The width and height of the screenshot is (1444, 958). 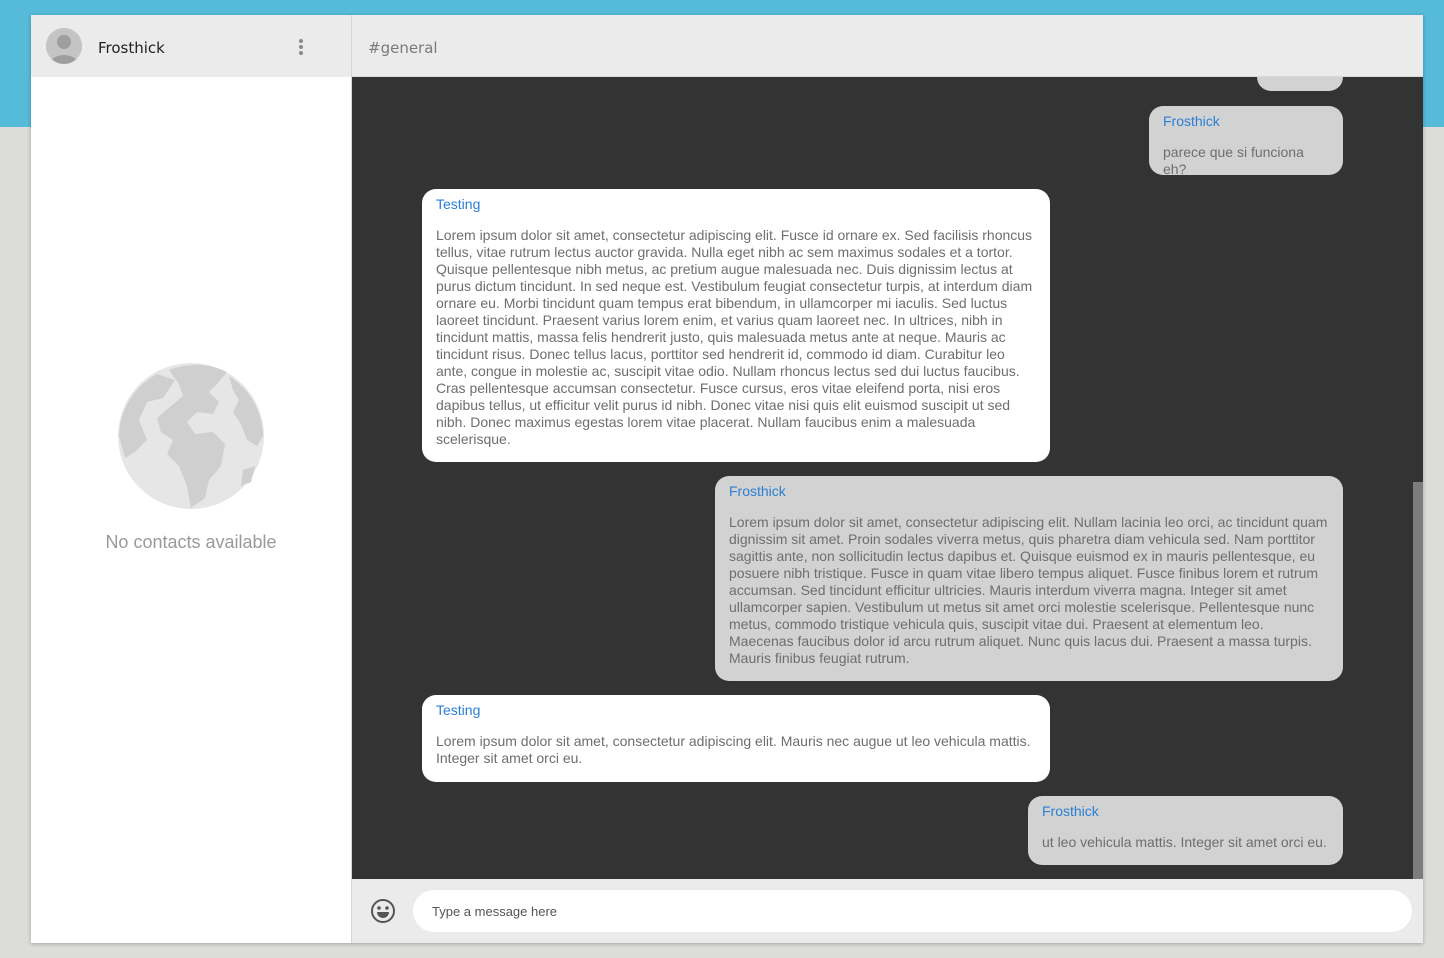 What do you see at coordinates (131, 48) in the screenshot?
I see `username: Frosthick` at bounding box center [131, 48].